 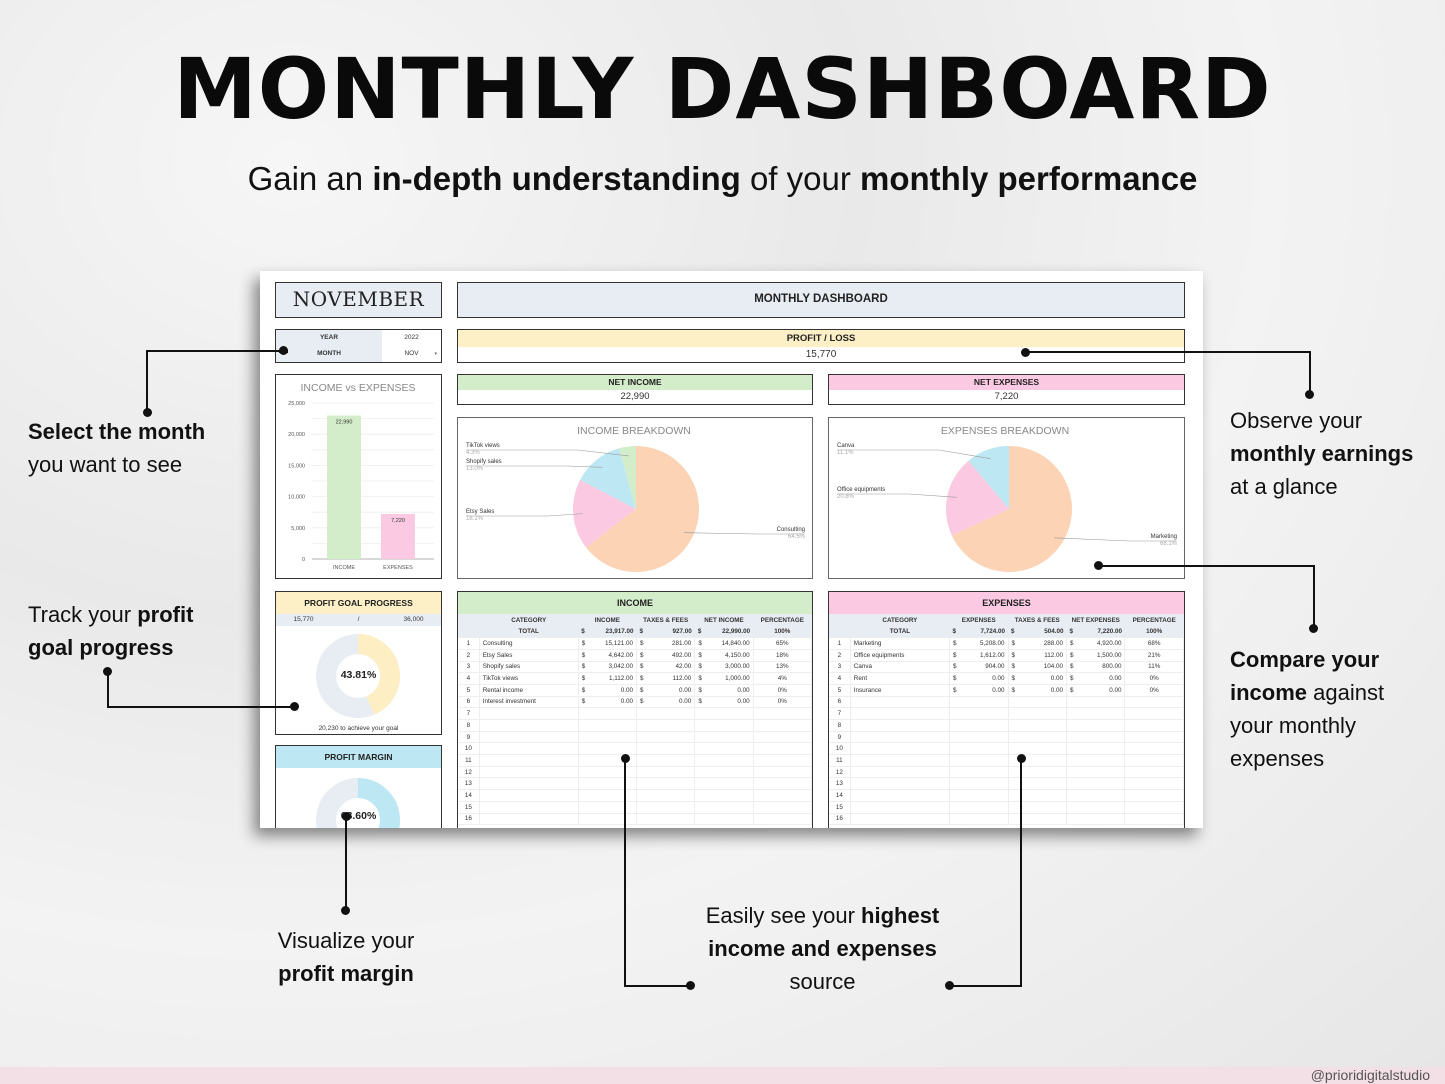 What do you see at coordinates (900, 667) in the screenshot?
I see `category-cell: Canva` at bounding box center [900, 667].